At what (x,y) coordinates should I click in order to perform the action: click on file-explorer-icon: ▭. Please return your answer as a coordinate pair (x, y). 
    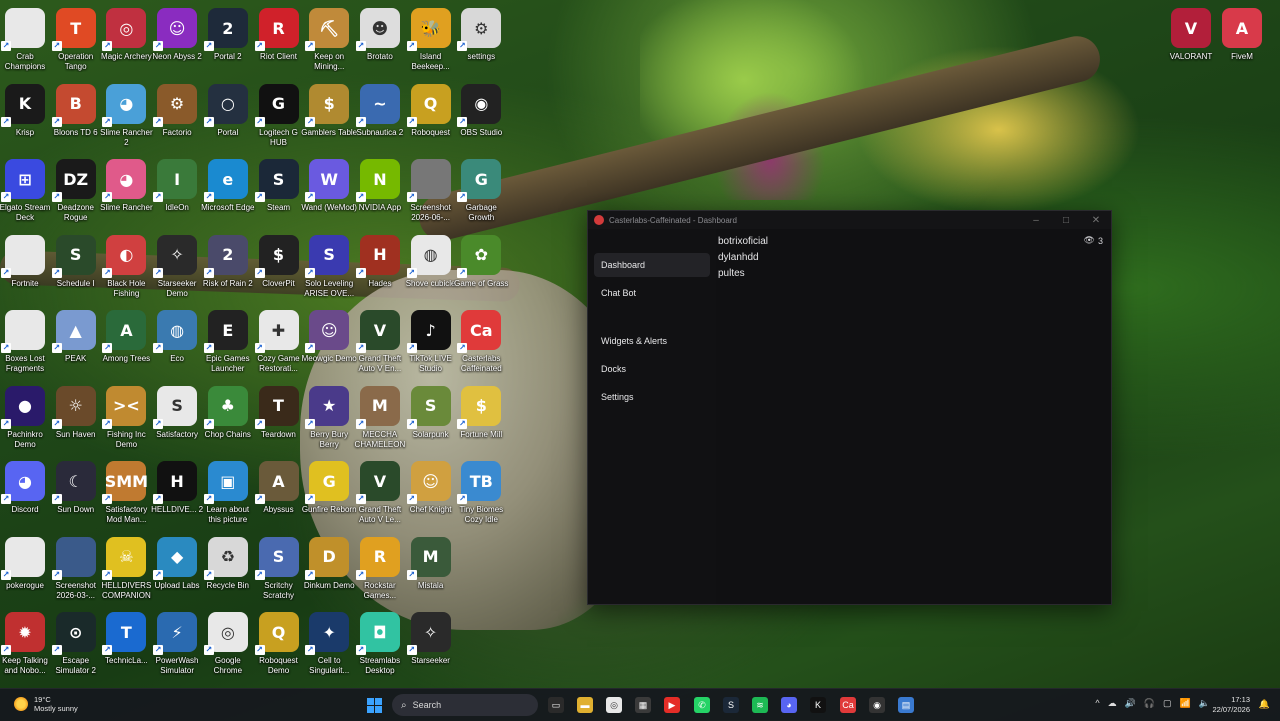
    Looking at the image, I should click on (556, 705).